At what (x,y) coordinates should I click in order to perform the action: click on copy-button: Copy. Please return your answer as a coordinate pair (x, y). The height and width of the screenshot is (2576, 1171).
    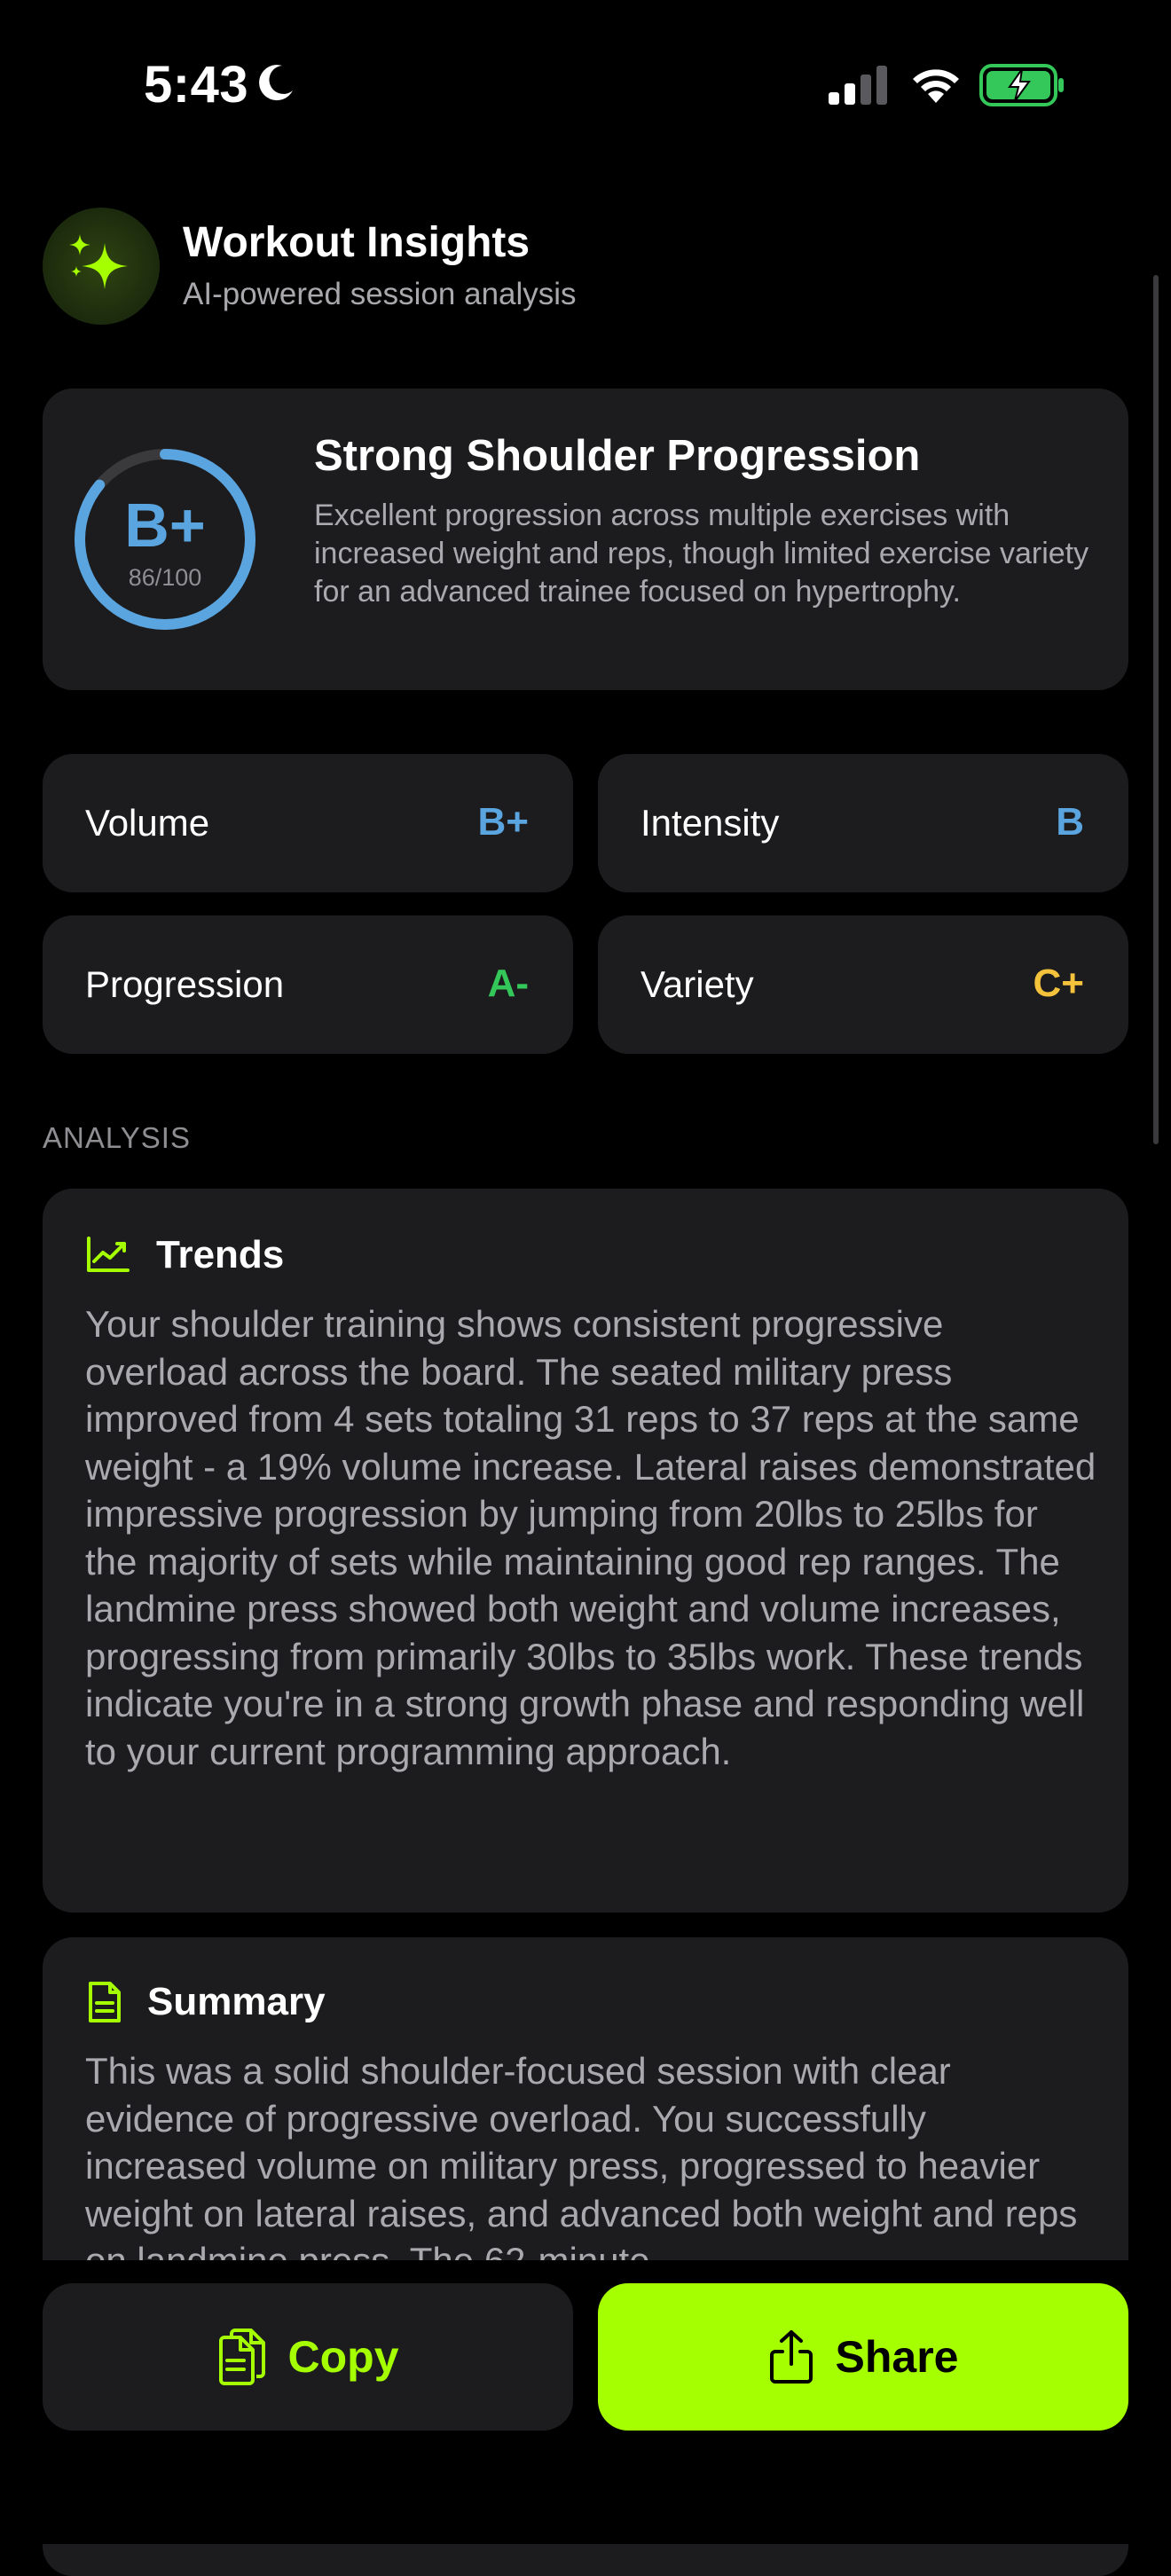
    Looking at the image, I should click on (308, 2357).